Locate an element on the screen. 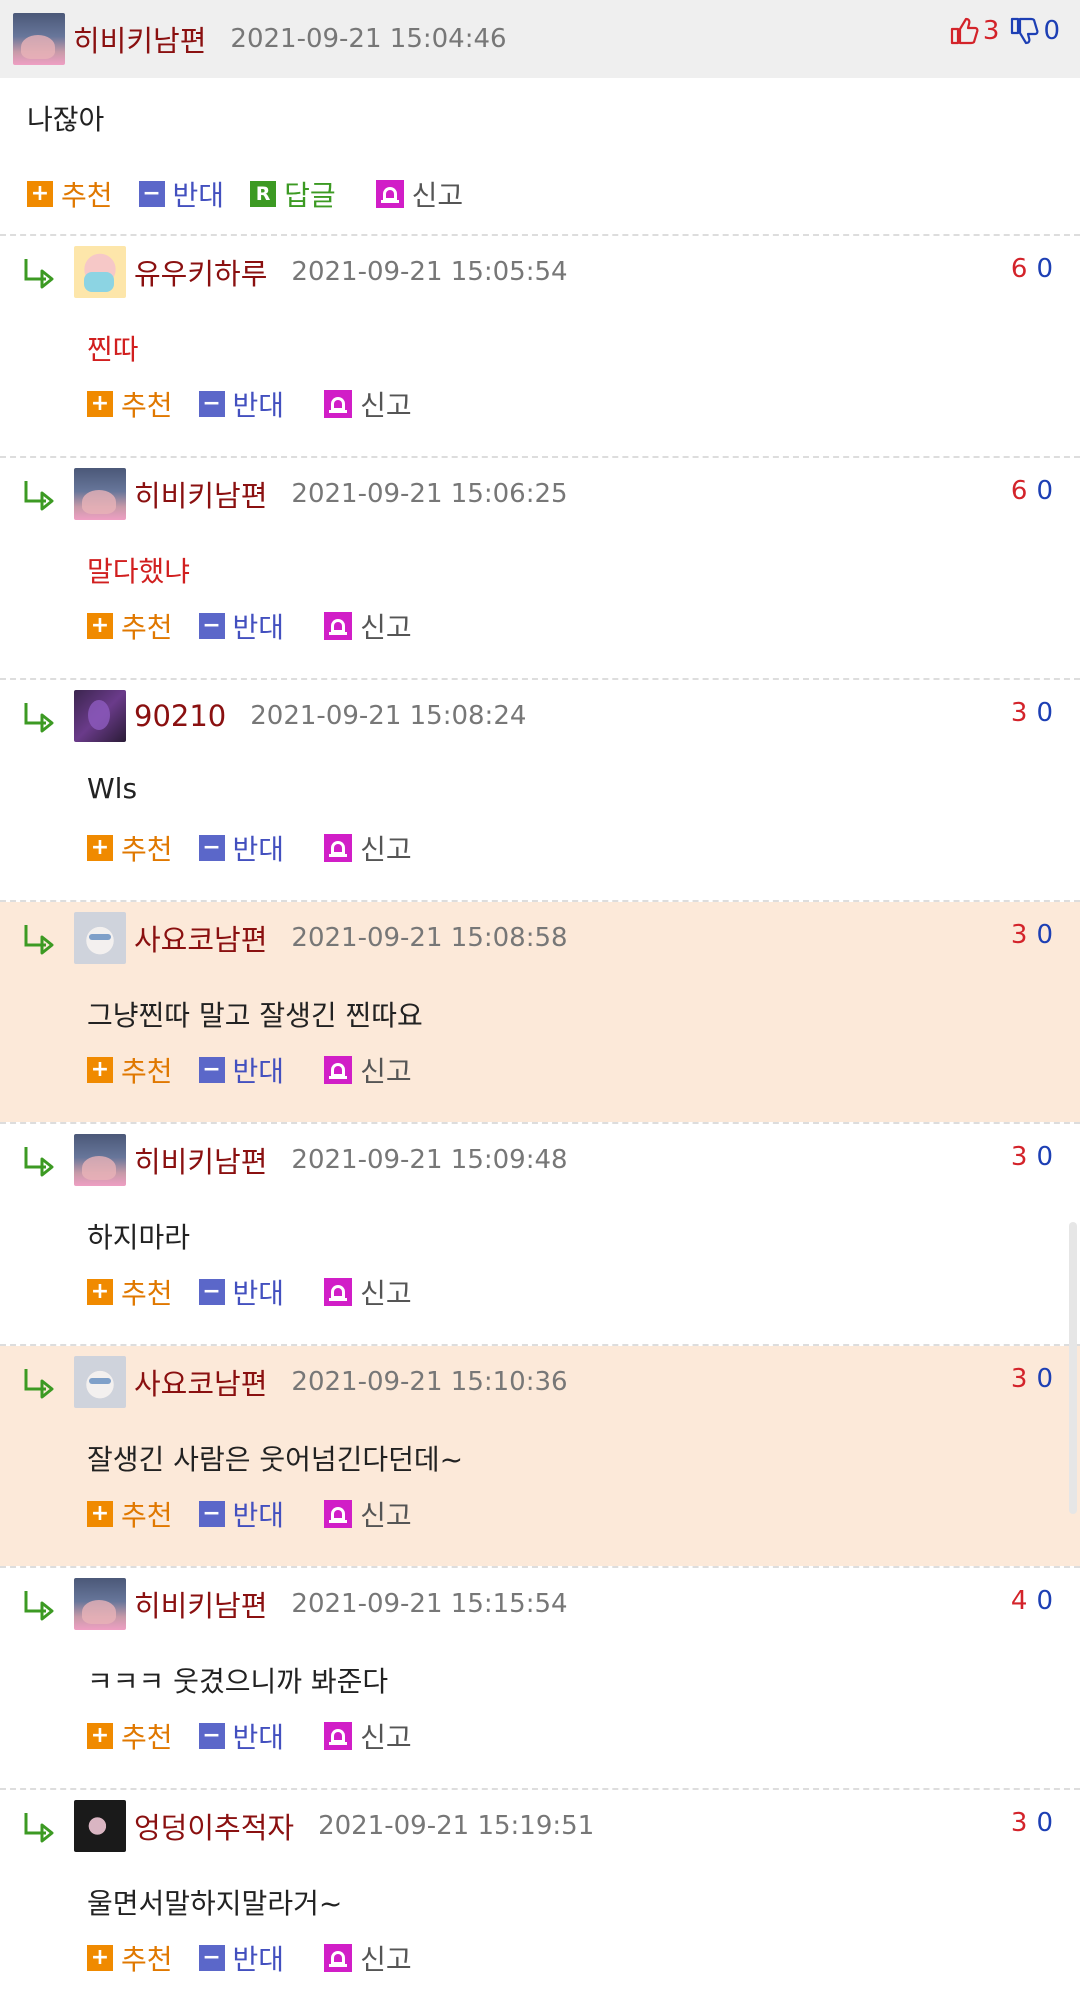 The height and width of the screenshot is (2010, 1080). comment-body: ㅋㅋㅋ 웃겼으니까 봐준다 is located at coordinates (238, 1681).